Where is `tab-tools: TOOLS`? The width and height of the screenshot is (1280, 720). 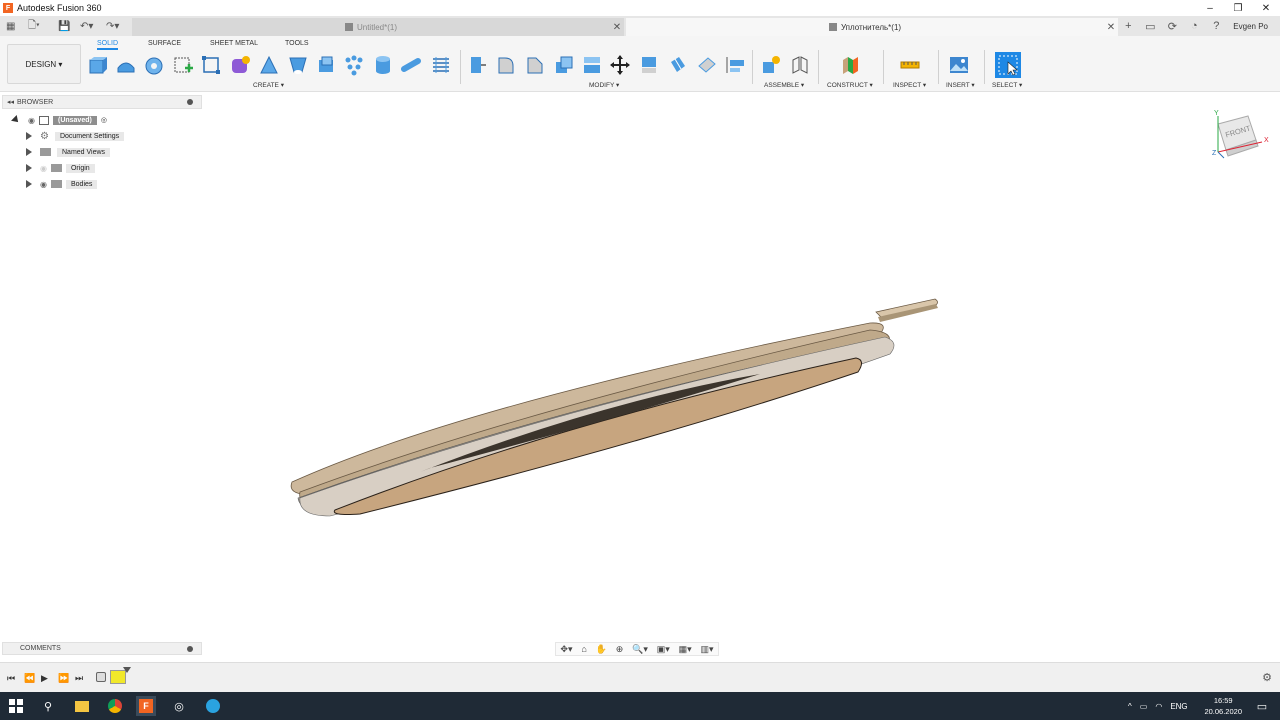
tab-tools: TOOLS is located at coordinates (297, 43).